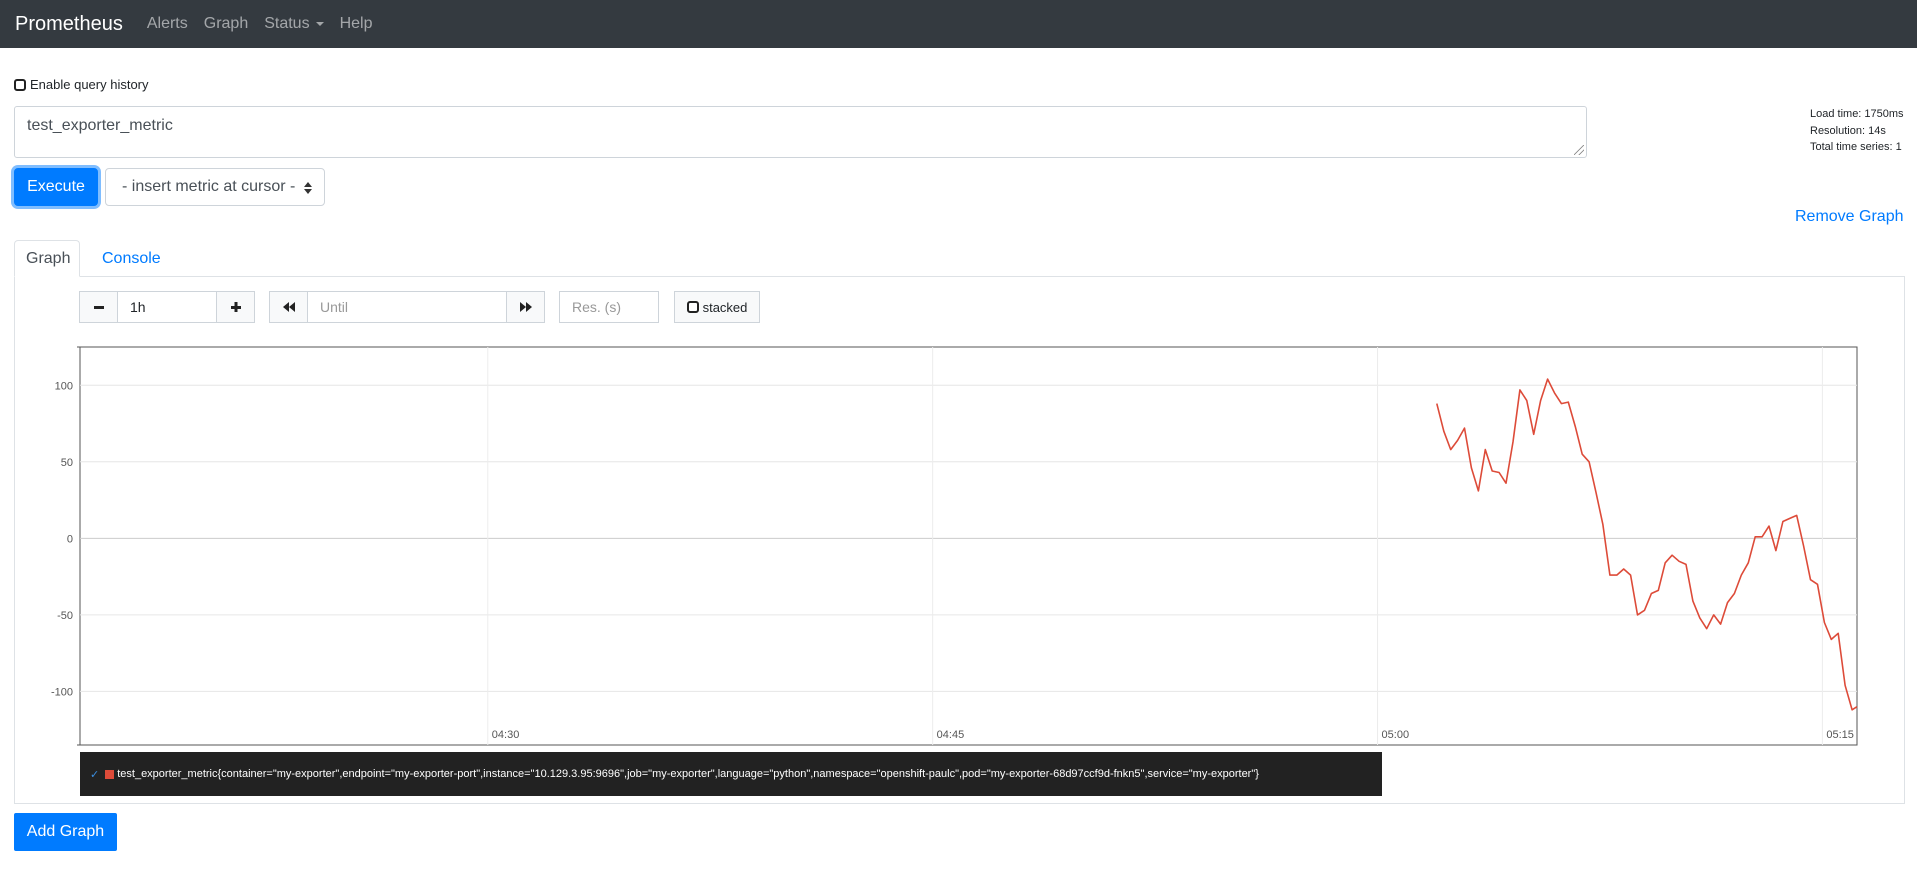  Describe the element at coordinates (65, 616) in the screenshot. I see `y-tick-label: -50` at that location.